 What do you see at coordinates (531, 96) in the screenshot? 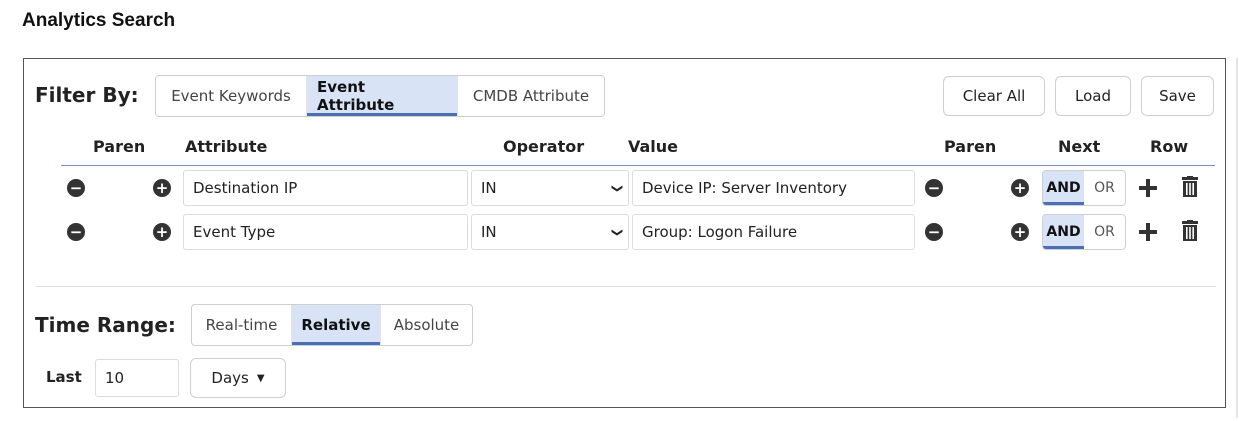
I see `tab-cmdb-attribute: CMDB Attribute` at bounding box center [531, 96].